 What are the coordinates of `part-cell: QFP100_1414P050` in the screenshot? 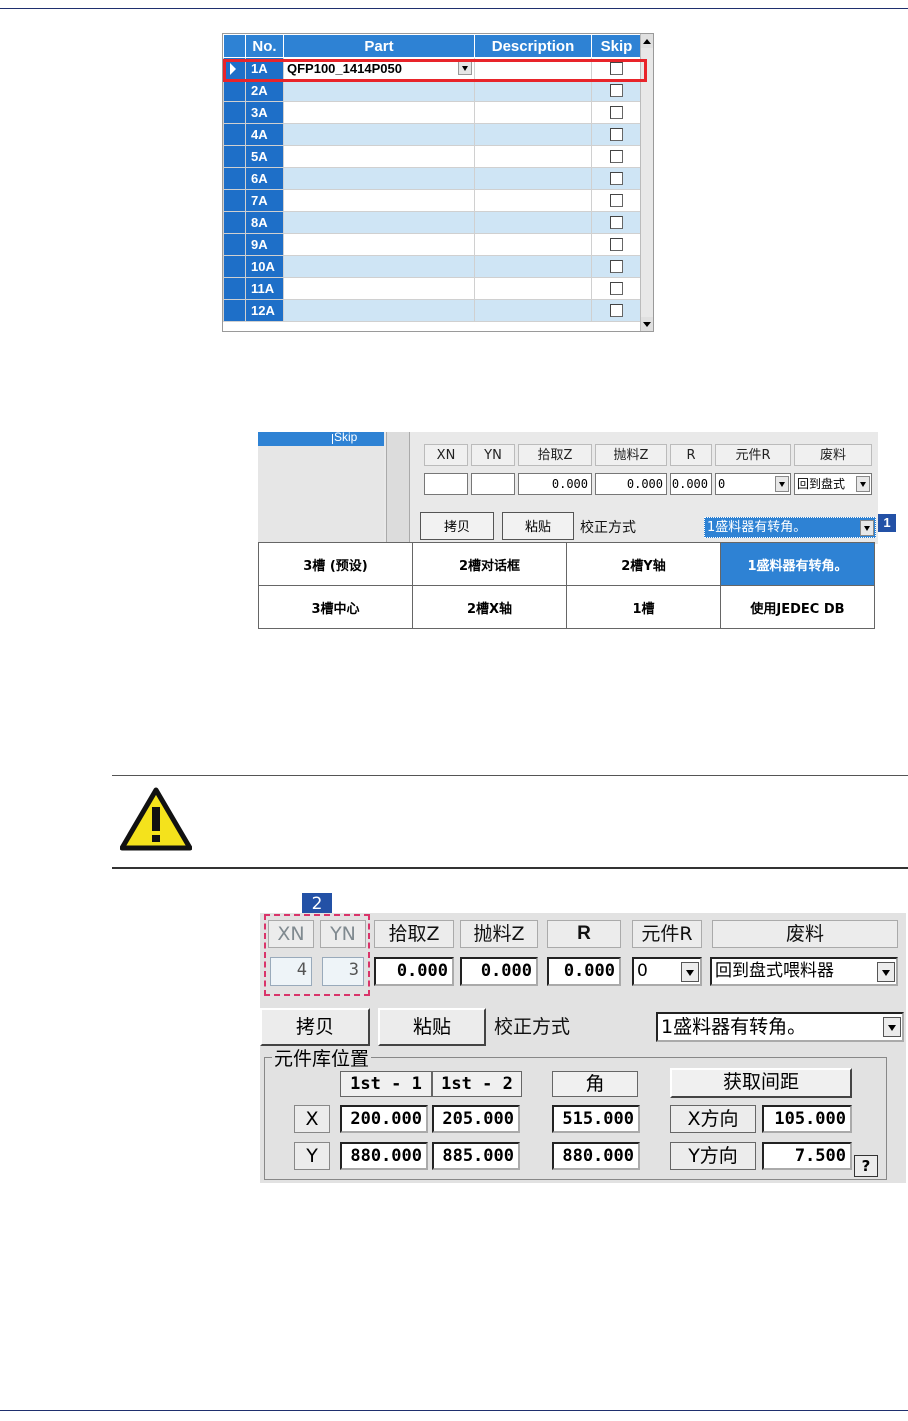 It's located at (379, 68).